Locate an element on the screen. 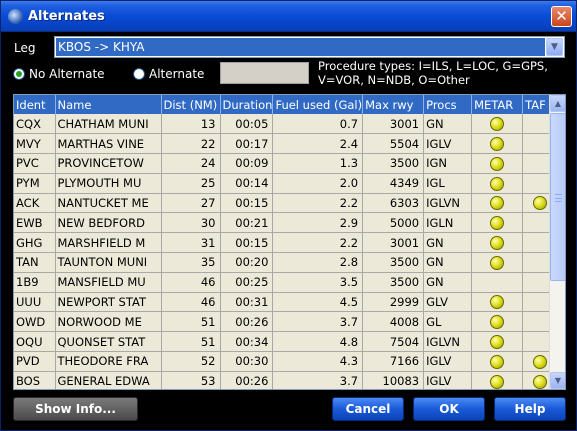 The width and height of the screenshot is (577, 431). col-header-ident: Ident is located at coordinates (35, 104).